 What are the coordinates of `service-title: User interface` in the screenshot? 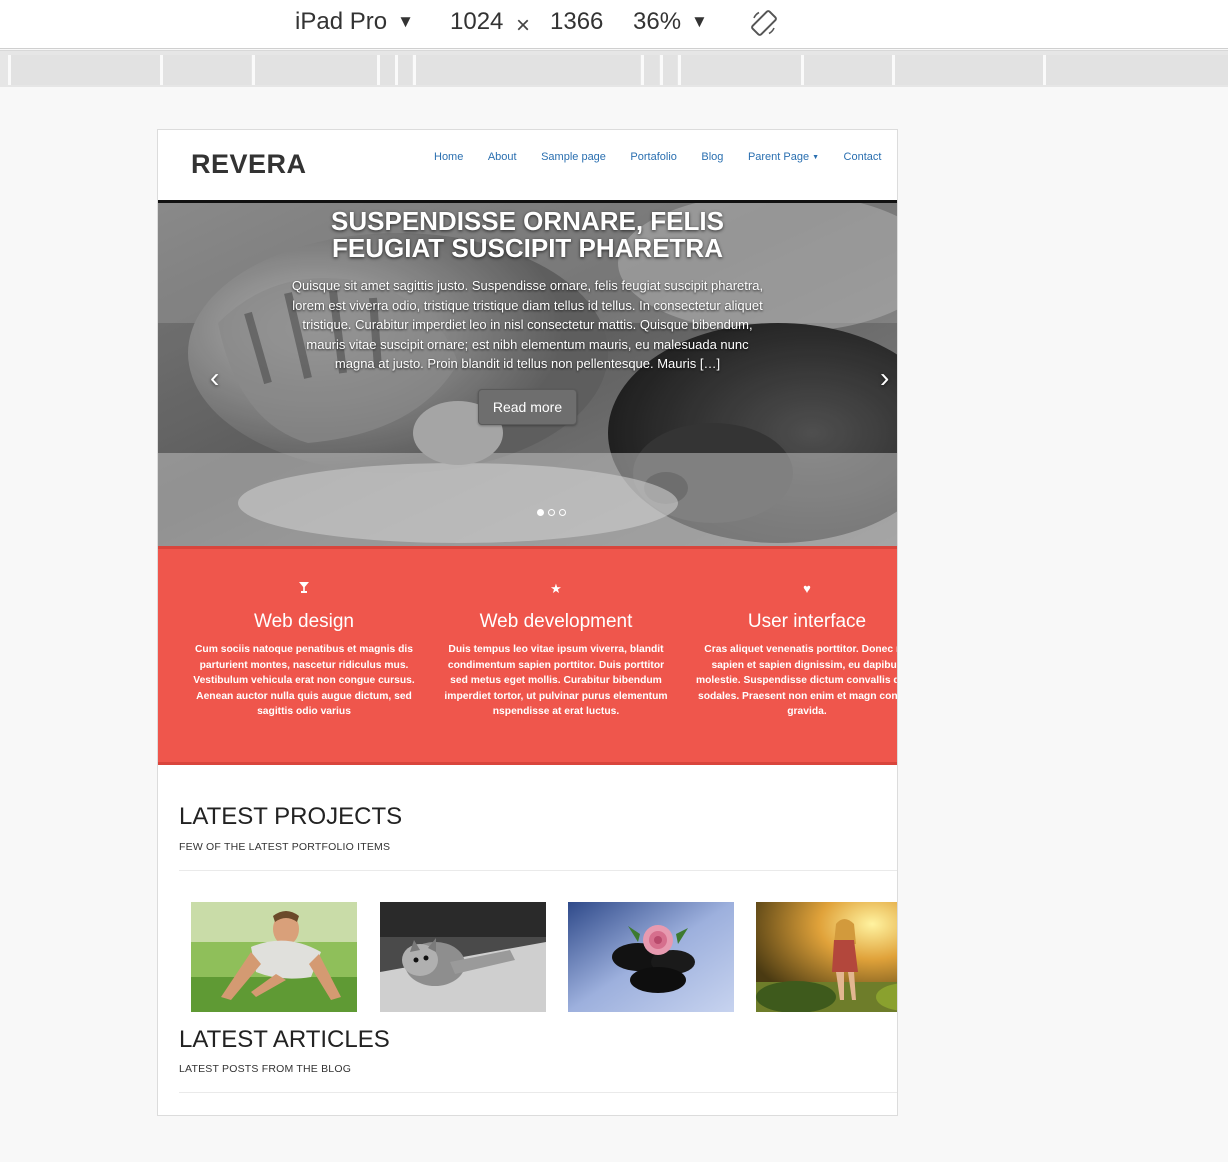 It's located at (807, 621).